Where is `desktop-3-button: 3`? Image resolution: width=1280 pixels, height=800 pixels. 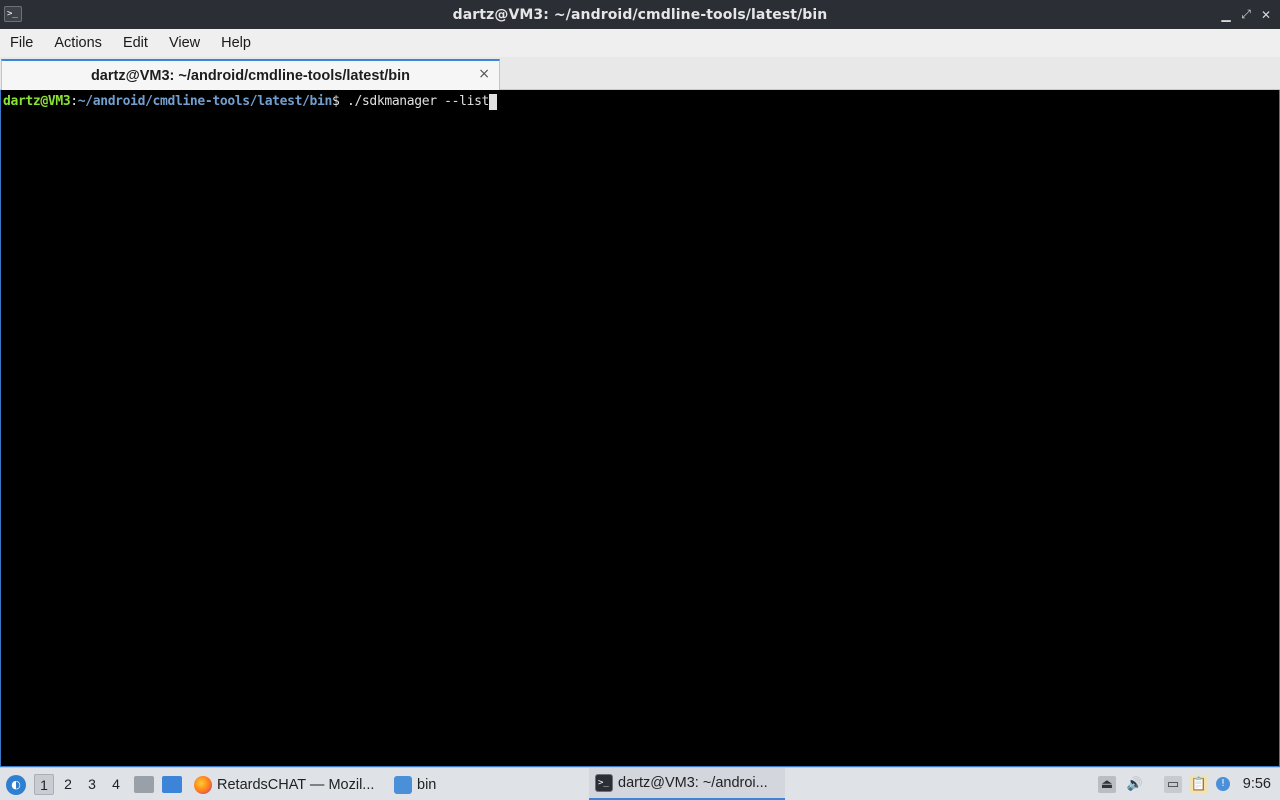
desktop-3-button: 3 is located at coordinates (92, 784).